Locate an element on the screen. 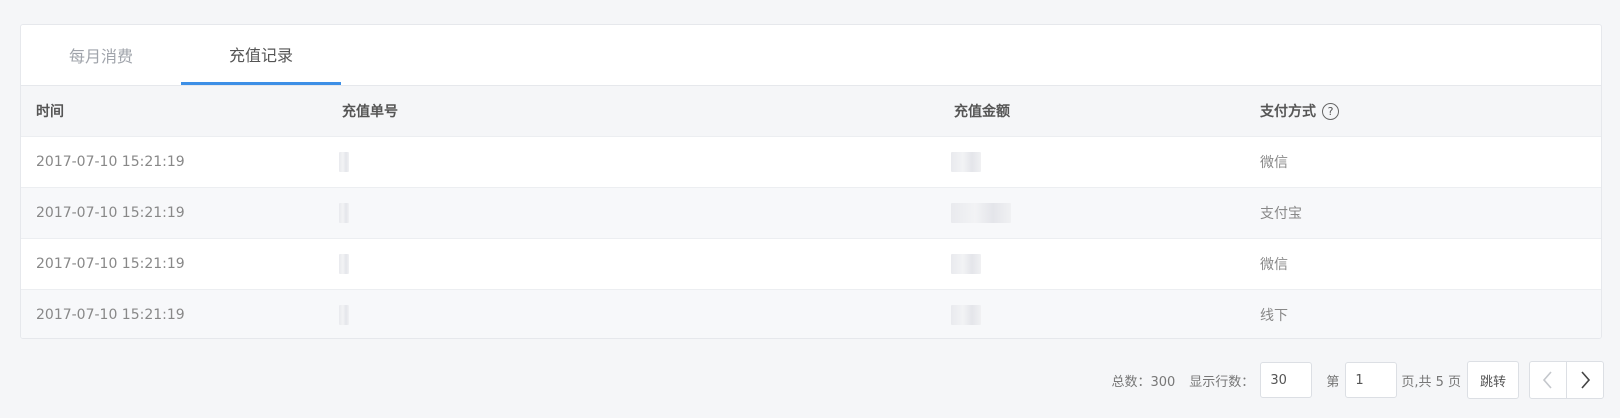 The image size is (1620, 418). cell-payment-method: 支付宝 is located at coordinates (1281, 213).